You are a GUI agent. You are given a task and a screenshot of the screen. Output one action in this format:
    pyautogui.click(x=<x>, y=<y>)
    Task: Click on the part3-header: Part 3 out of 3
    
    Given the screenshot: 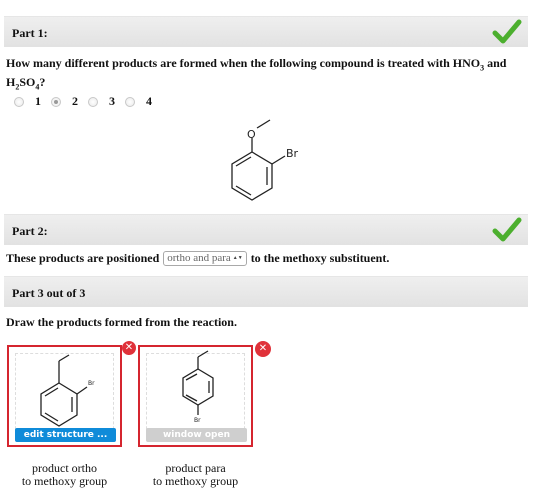 What is the action you would take?
    pyautogui.click(x=266, y=291)
    